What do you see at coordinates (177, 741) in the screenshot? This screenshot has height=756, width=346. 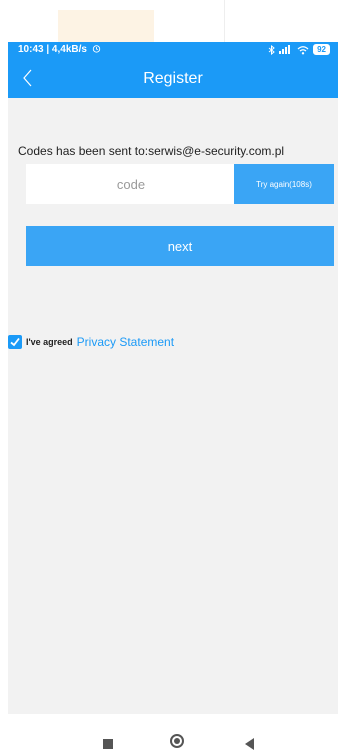 I see `home-button` at bounding box center [177, 741].